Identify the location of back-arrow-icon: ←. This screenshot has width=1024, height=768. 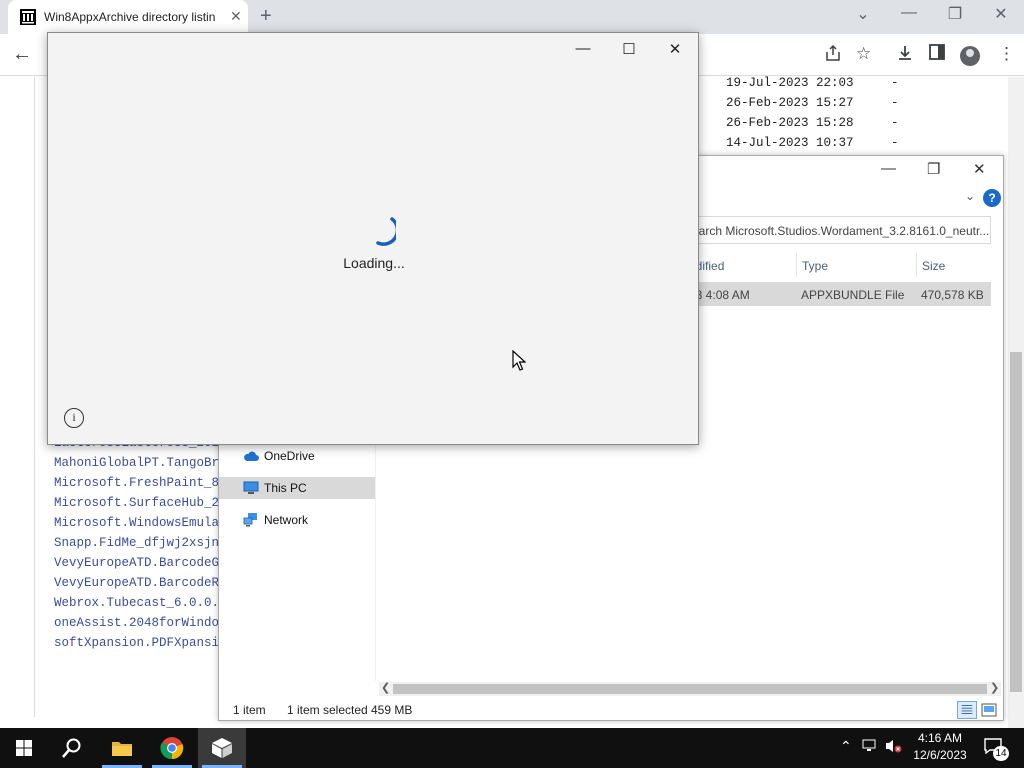
(22, 54).